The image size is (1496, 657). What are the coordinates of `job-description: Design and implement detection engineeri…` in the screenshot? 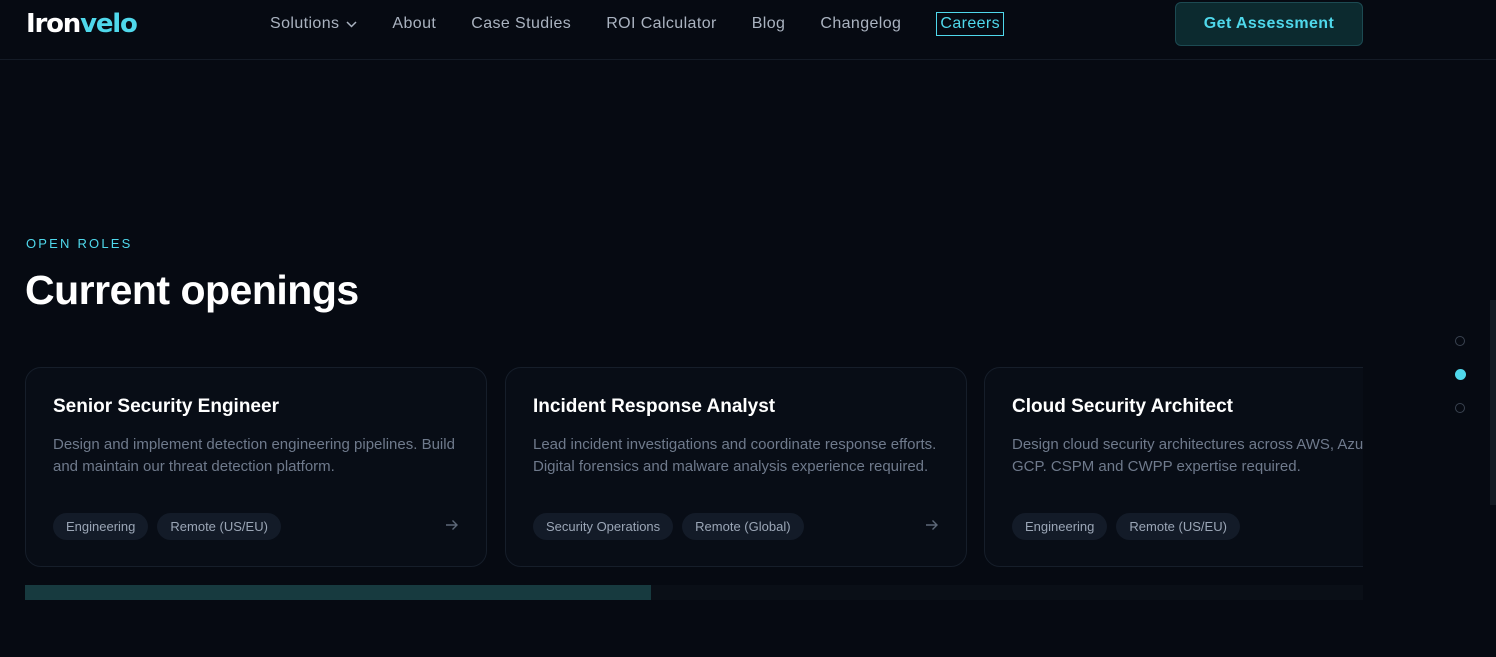 It's located at (254, 455).